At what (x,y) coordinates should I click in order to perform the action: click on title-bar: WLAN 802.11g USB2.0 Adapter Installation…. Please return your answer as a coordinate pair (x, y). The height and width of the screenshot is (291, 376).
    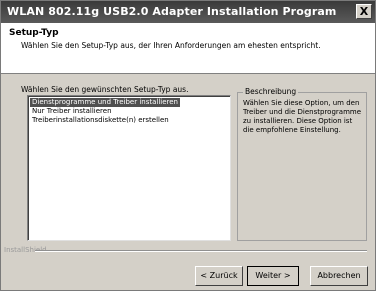
    Looking at the image, I should click on (188, 12).